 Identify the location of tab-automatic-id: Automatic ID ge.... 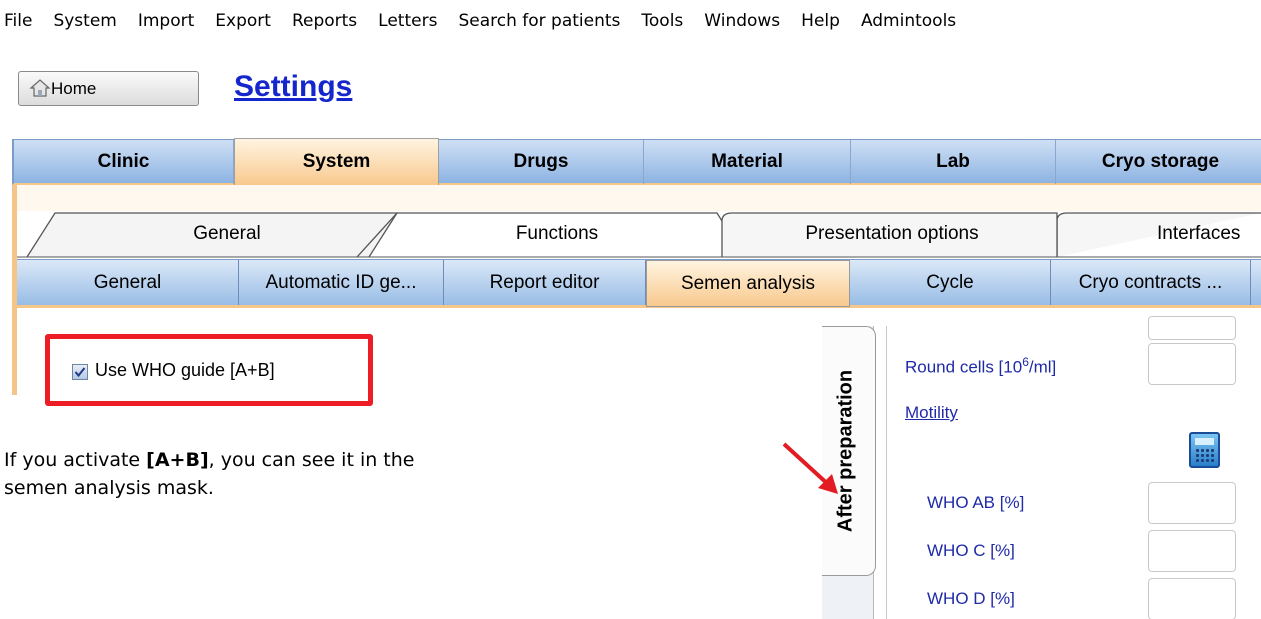
(341, 282).